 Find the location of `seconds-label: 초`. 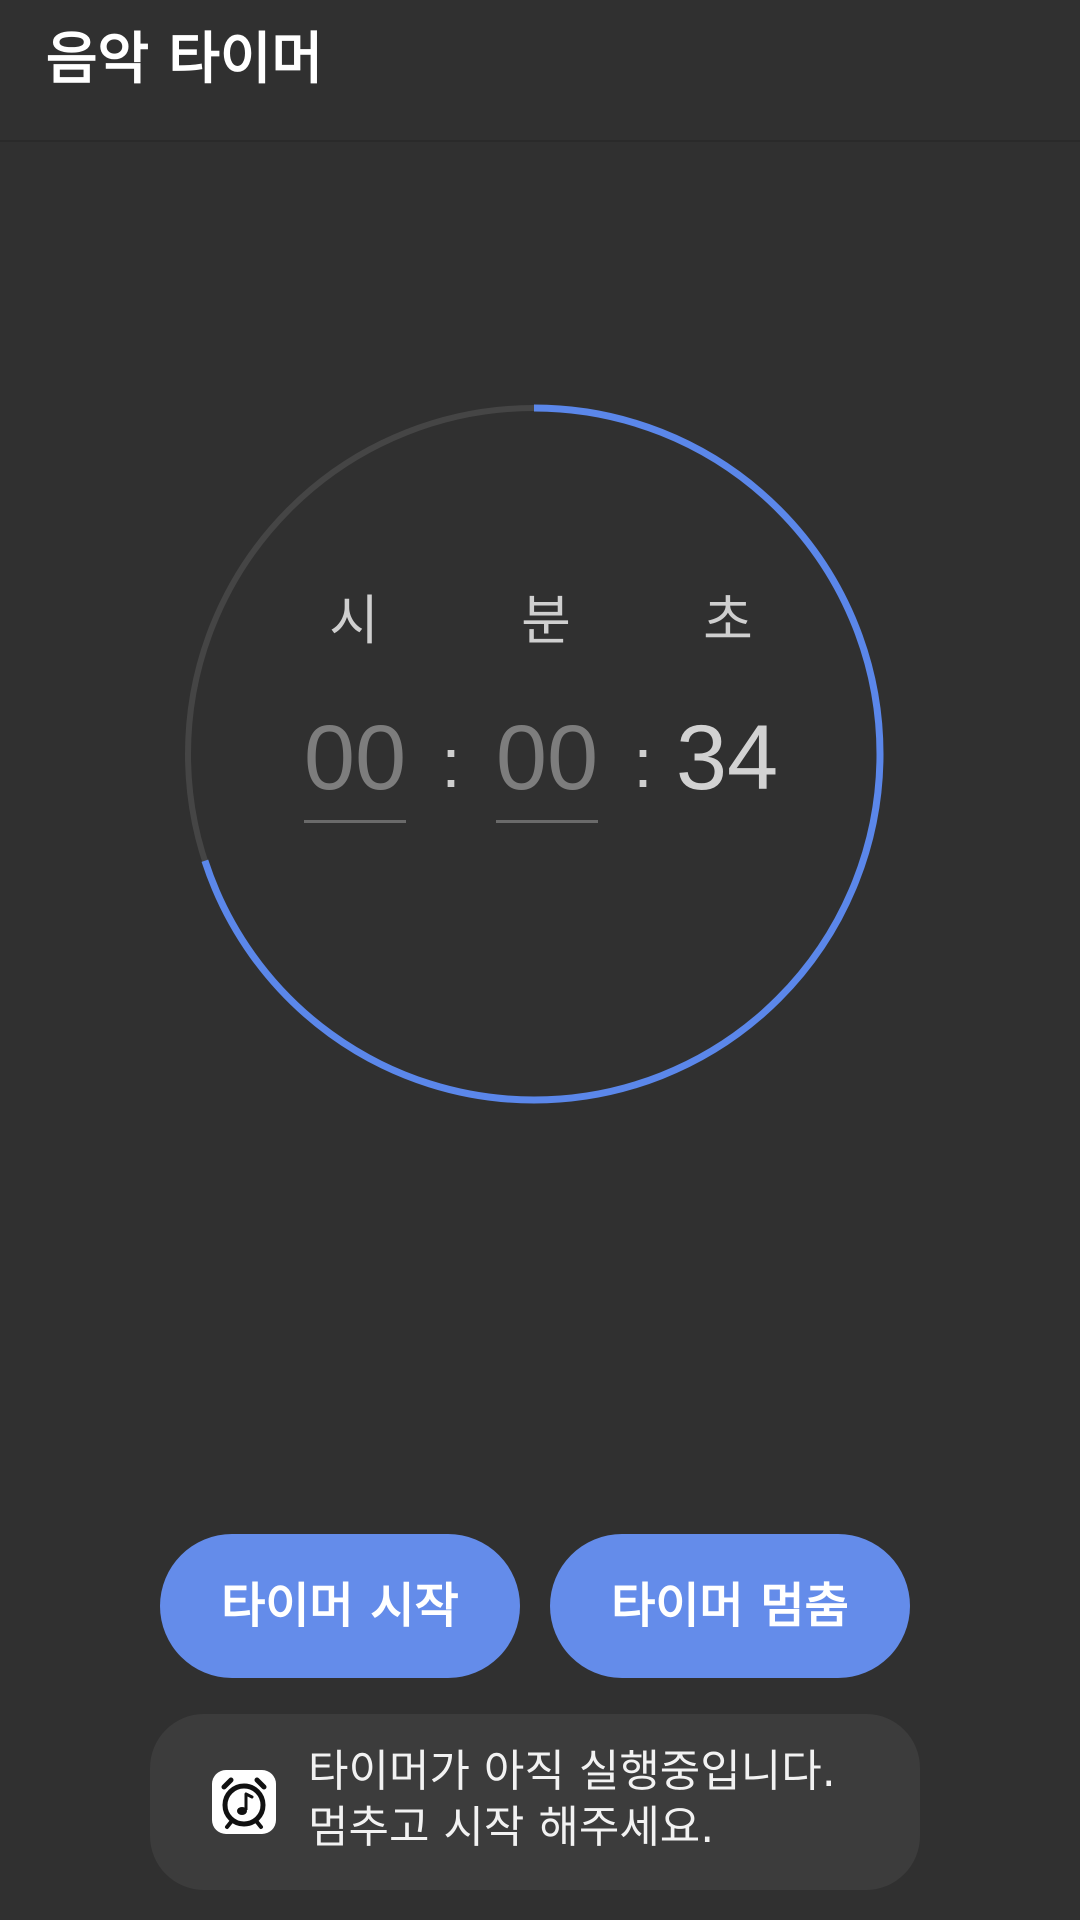

seconds-label: 초 is located at coordinates (728, 620).